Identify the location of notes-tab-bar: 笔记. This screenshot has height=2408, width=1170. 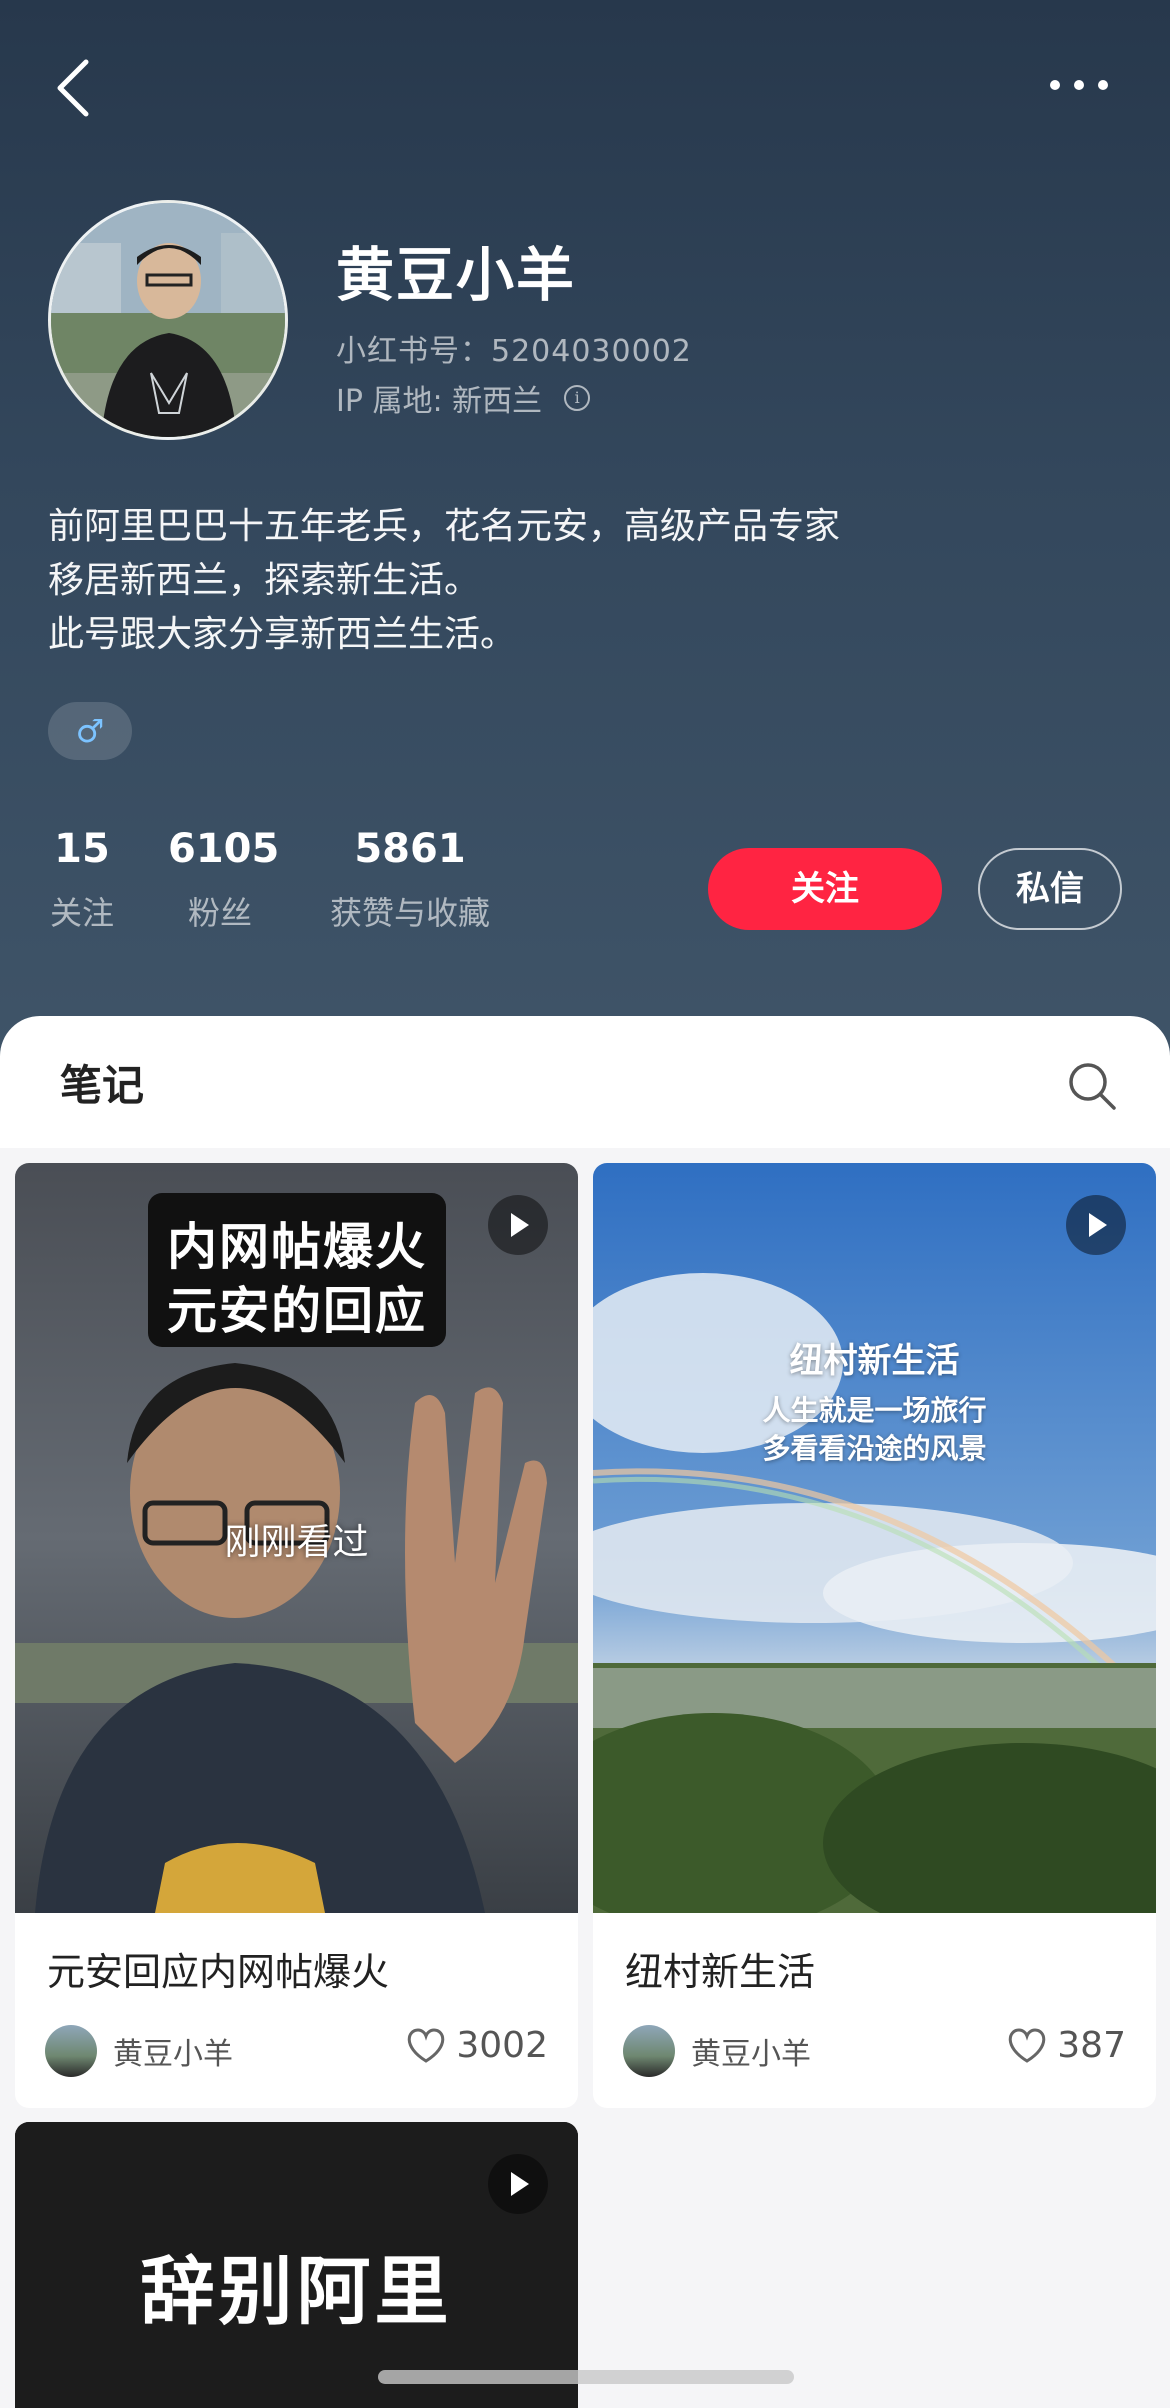
(585, 1082).